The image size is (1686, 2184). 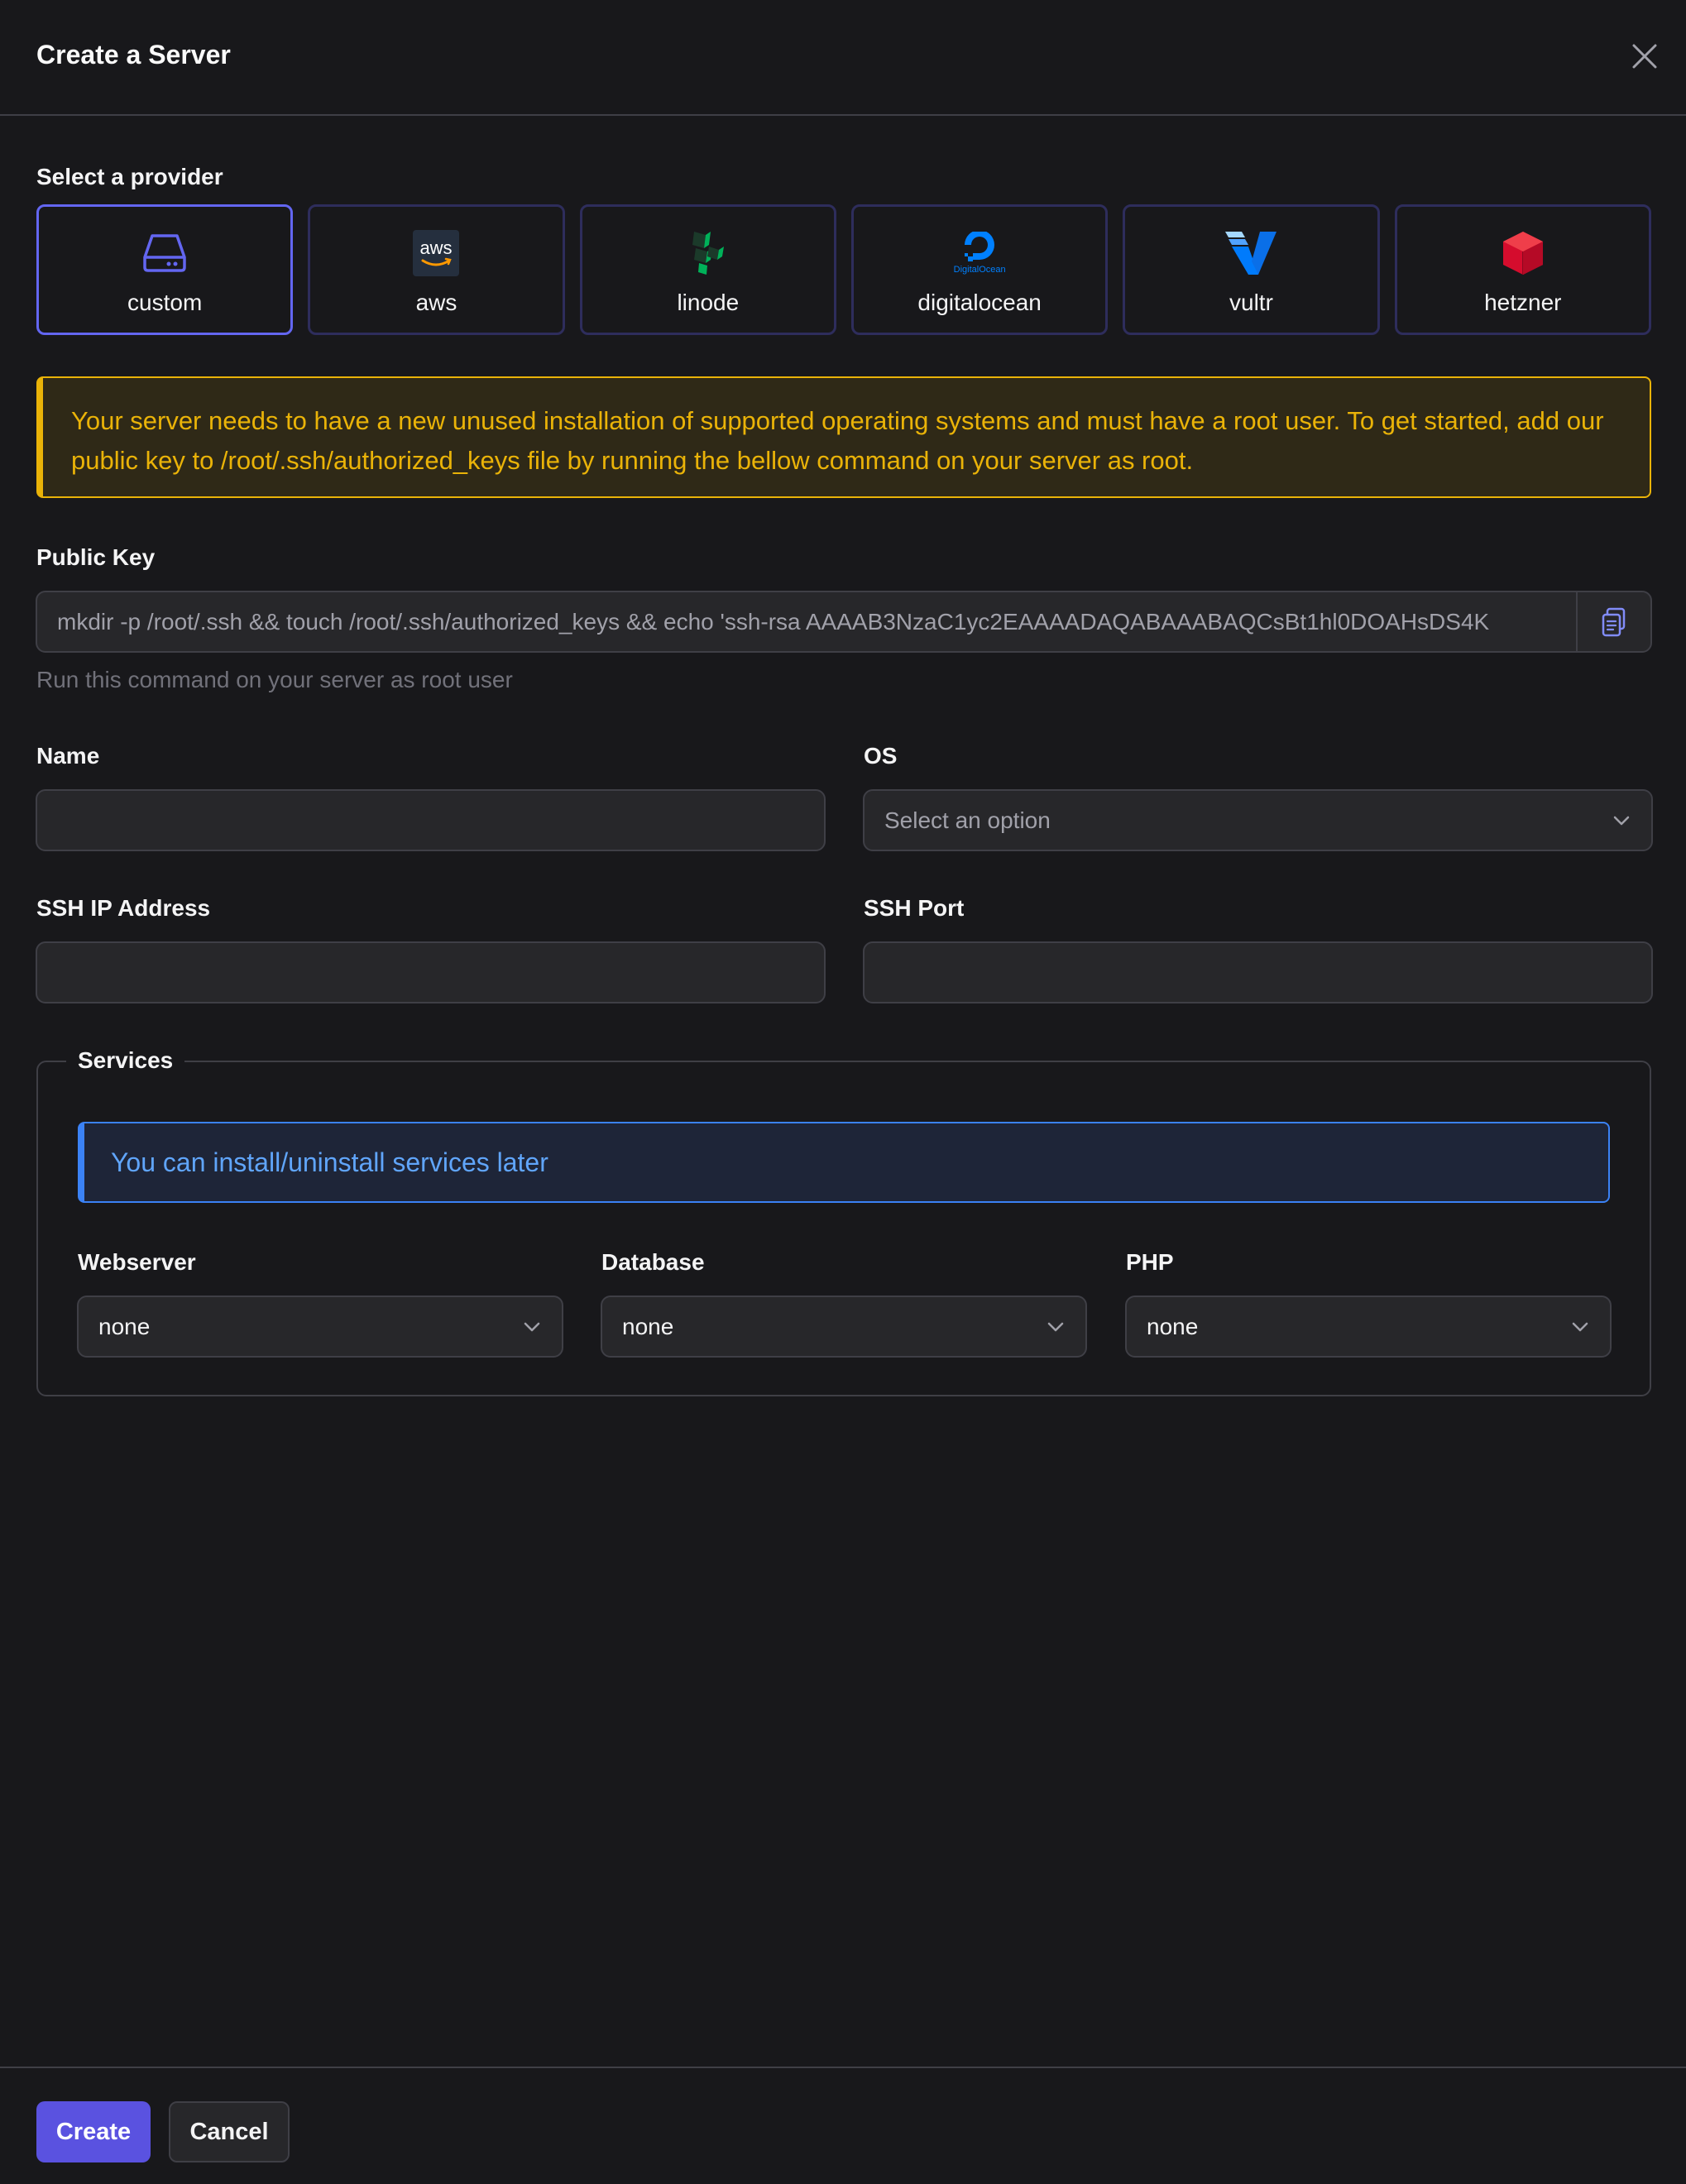 What do you see at coordinates (844, 1327) in the screenshot?
I see `database-select: none` at bounding box center [844, 1327].